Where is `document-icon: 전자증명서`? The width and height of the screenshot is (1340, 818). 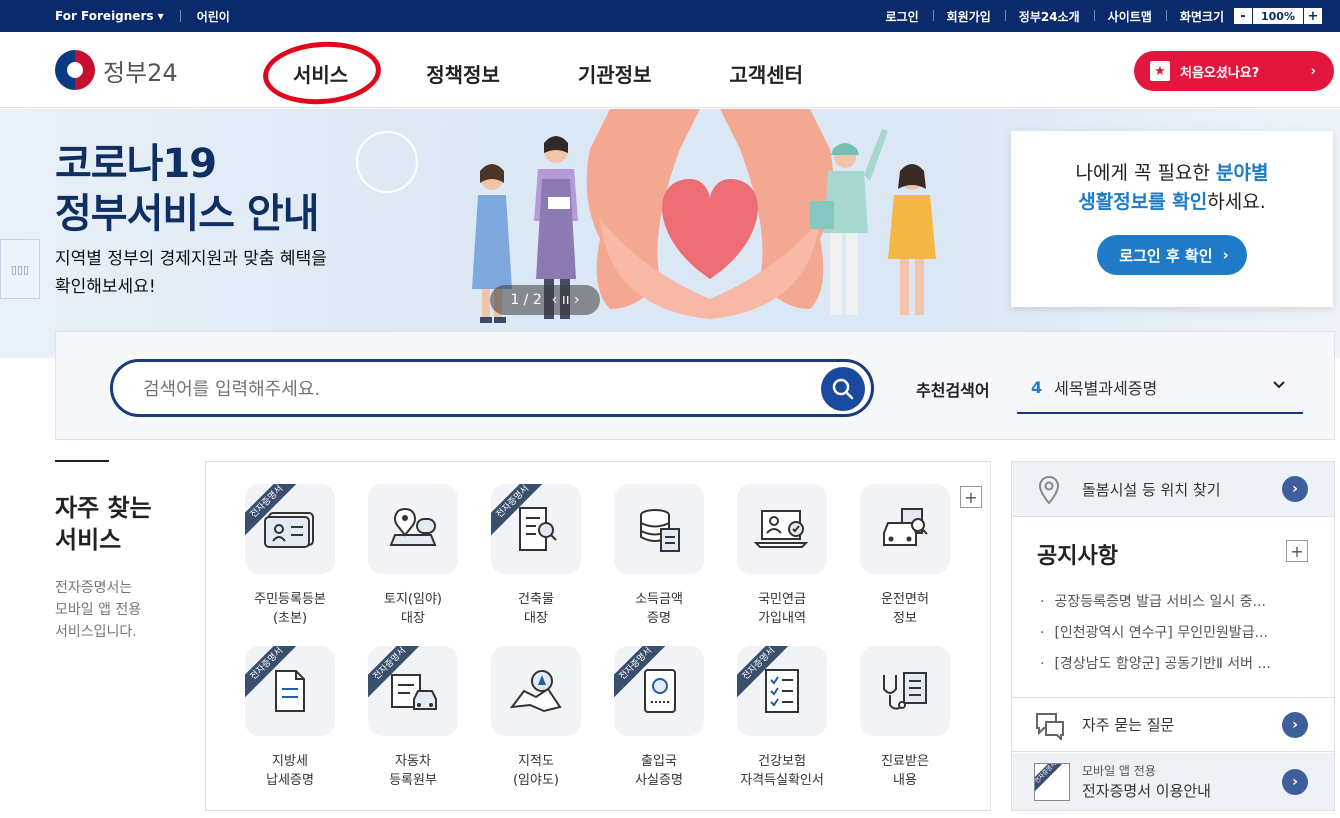
document-icon: 전자증명서 is located at coordinates (290, 691).